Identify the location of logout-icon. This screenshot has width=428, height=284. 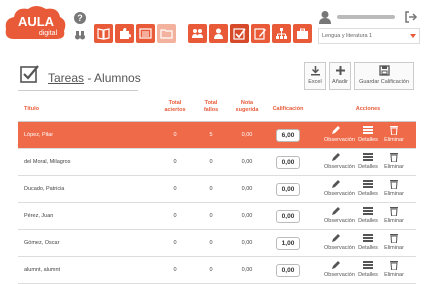
(411, 17).